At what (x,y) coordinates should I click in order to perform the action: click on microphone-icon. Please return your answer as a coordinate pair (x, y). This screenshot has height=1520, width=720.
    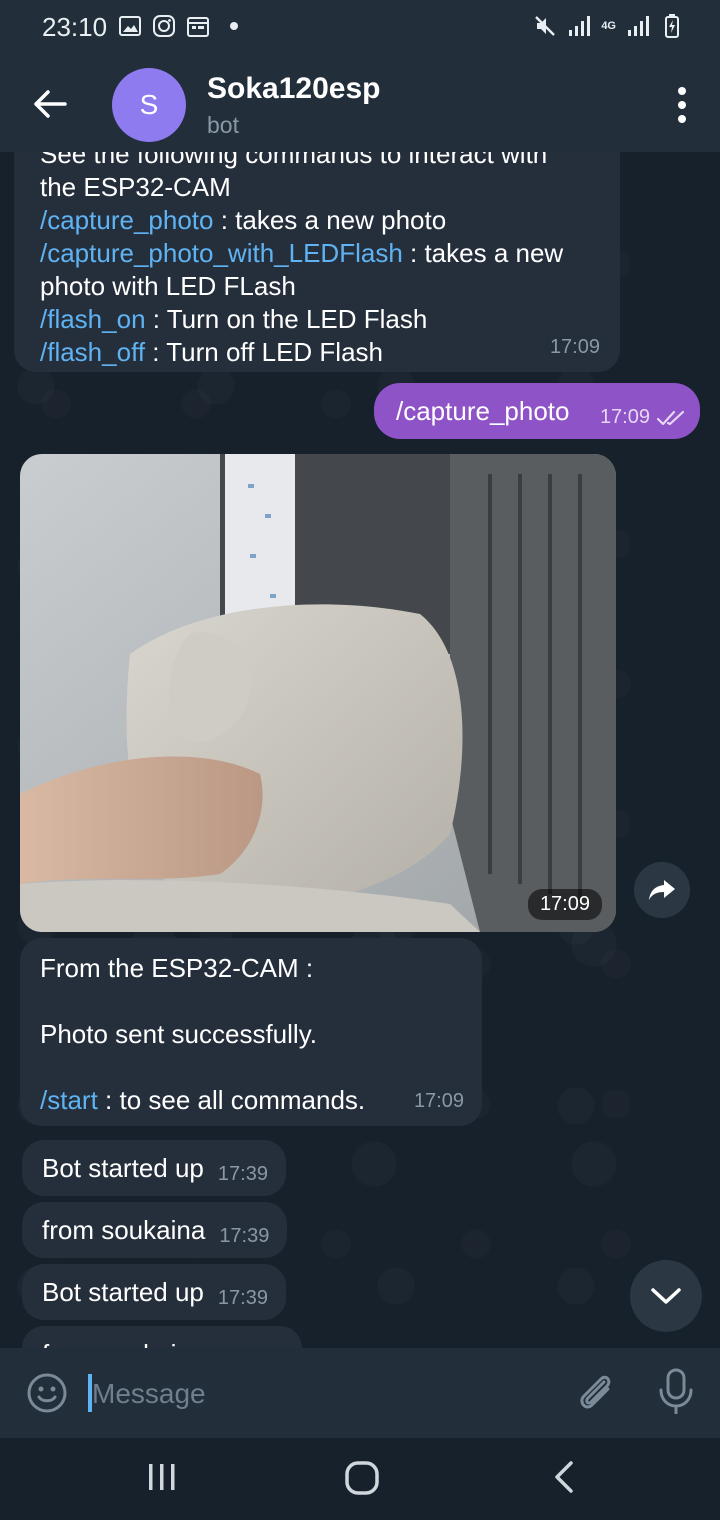
    Looking at the image, I should click on (676, 1391).